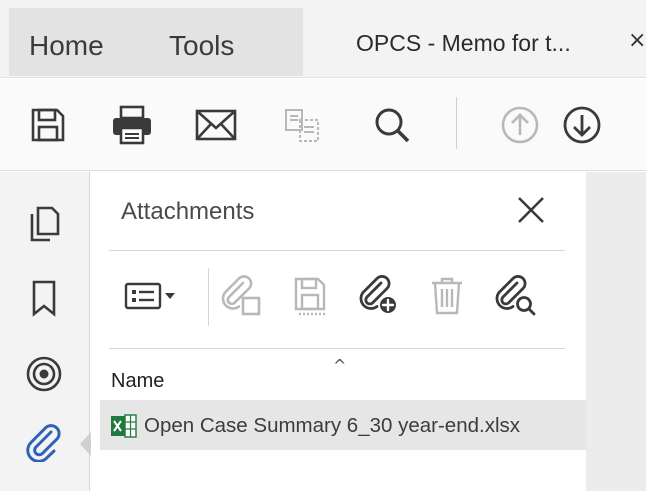 The width and height of the screenshot is (646, 491). Describe the element at coordinates (153, 296) in the screenshot. I see `options-menu-icon` at that location.